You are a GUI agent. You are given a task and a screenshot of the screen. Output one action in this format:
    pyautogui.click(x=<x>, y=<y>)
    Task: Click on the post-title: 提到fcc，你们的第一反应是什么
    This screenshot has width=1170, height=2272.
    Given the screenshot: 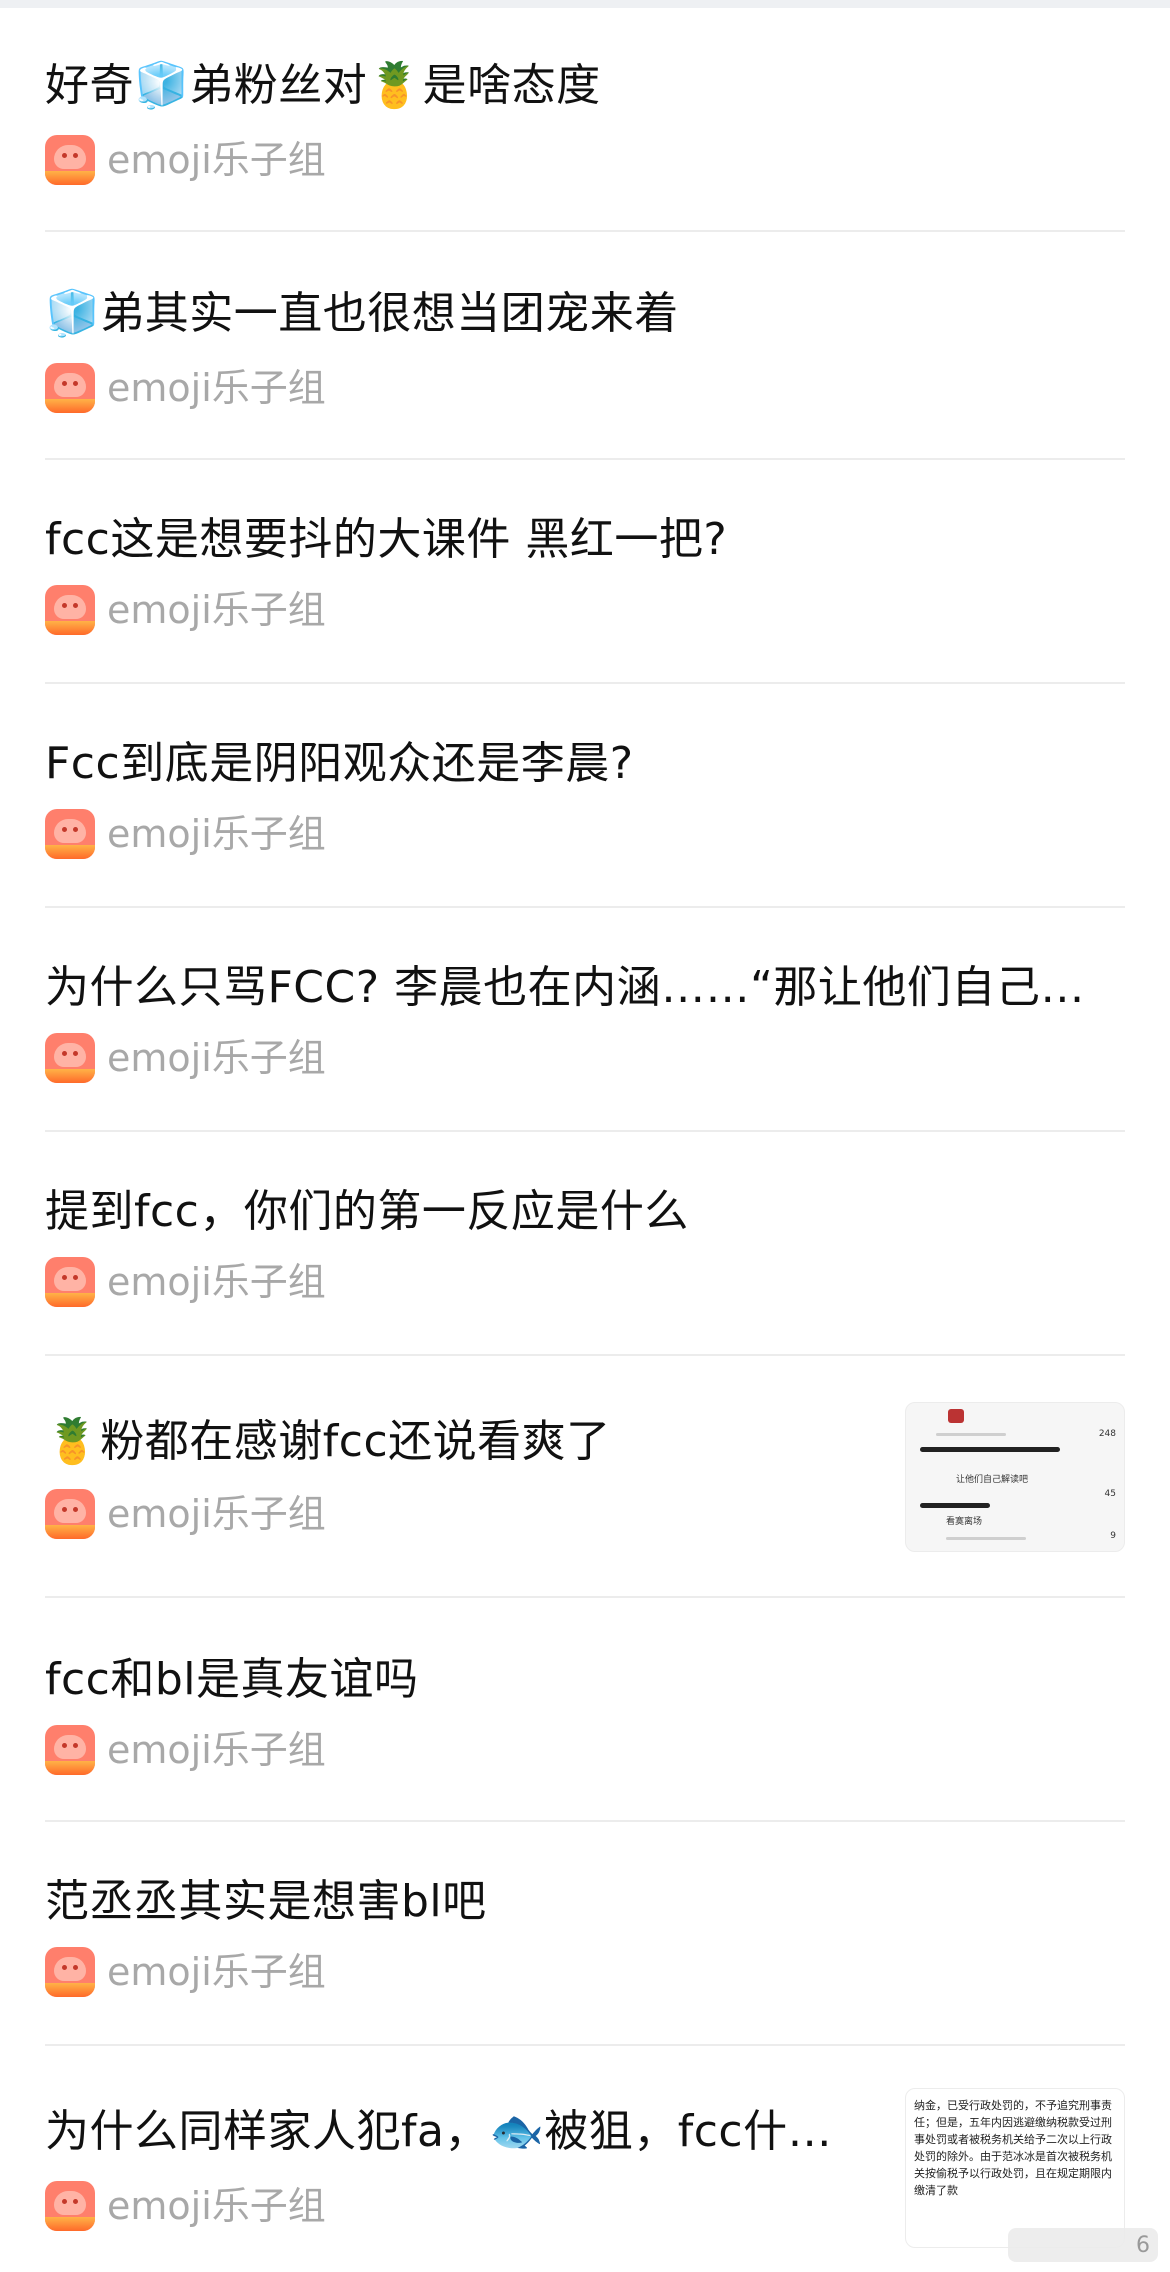 What is the action you would take?
    pyautogui.click(x=585, y=1212)
    